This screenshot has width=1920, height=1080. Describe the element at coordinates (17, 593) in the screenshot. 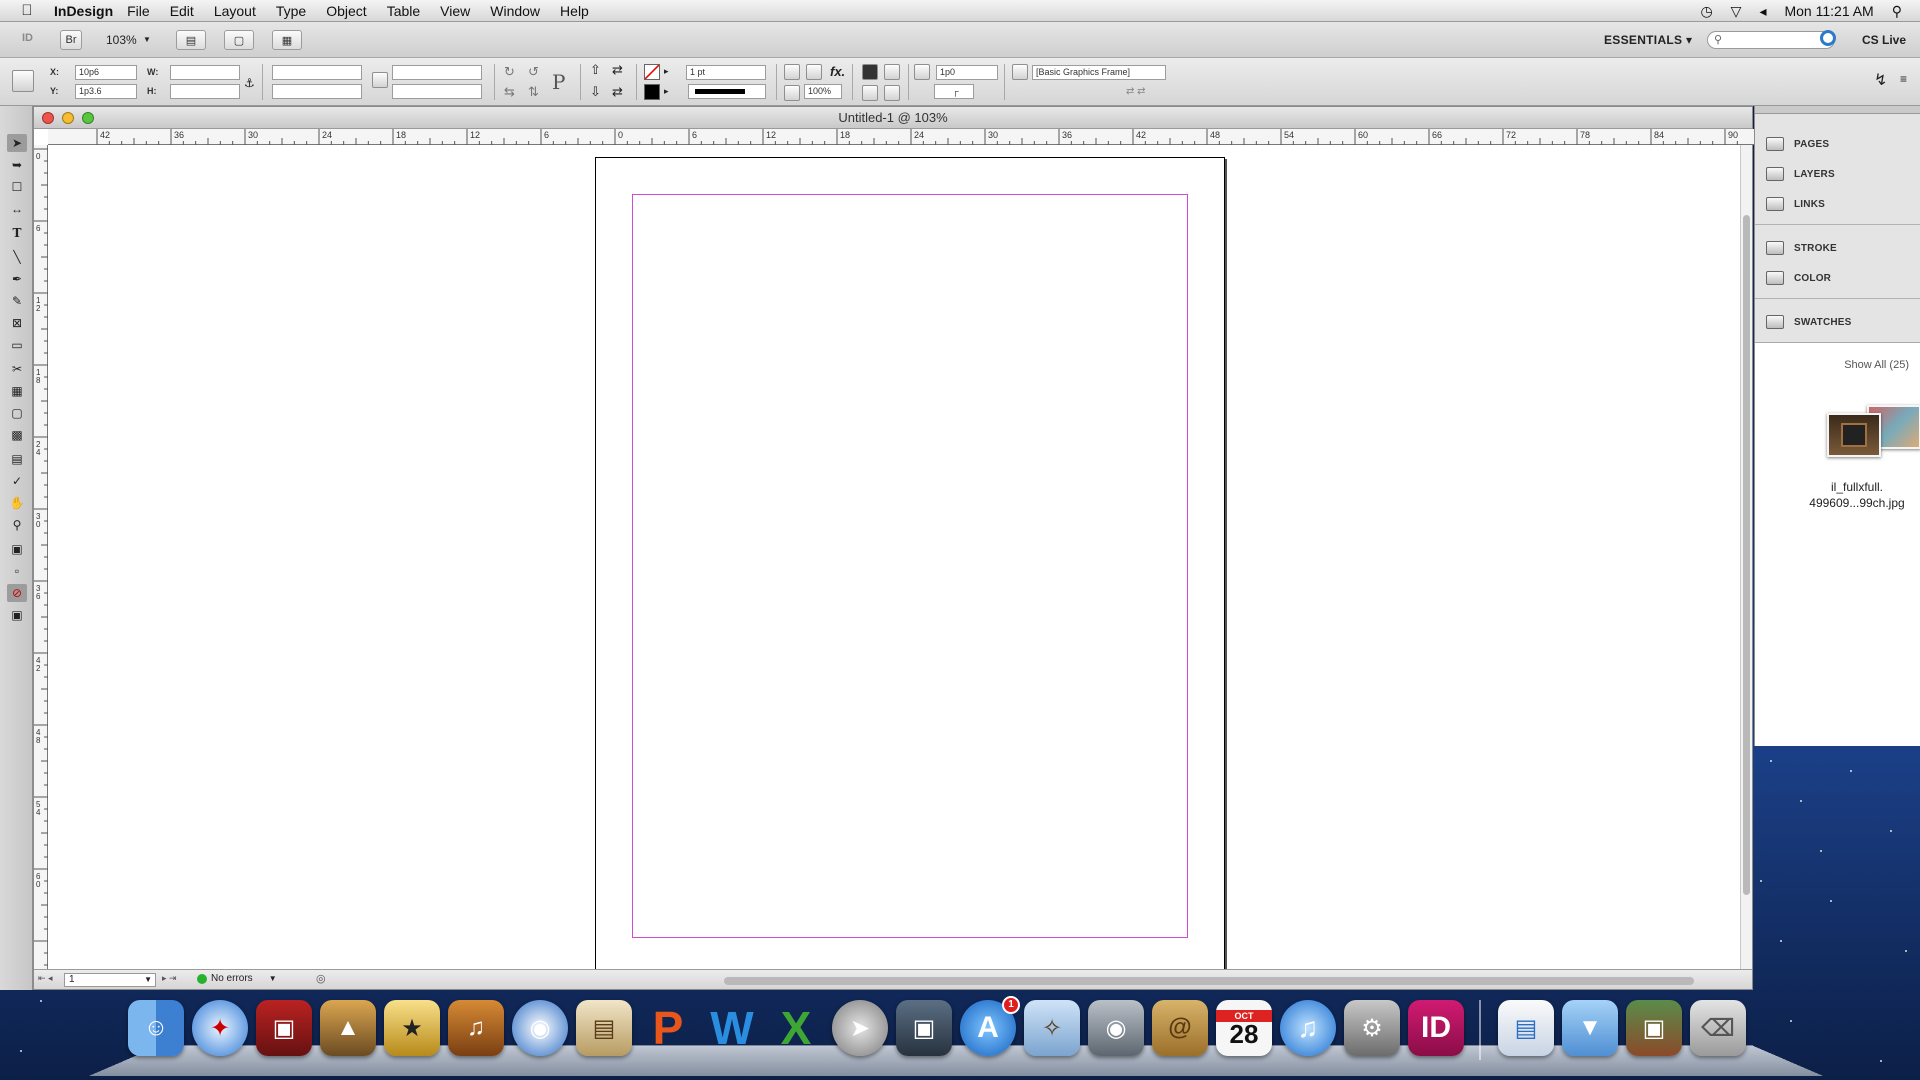

I see `apply-none-icon: ⊘` at that location.